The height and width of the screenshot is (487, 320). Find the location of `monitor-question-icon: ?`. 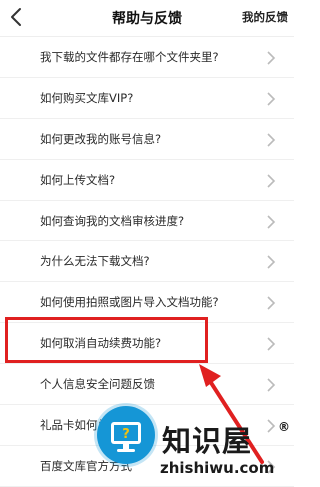

monitor-question-icon: ? is located at coordinates (126, 437).